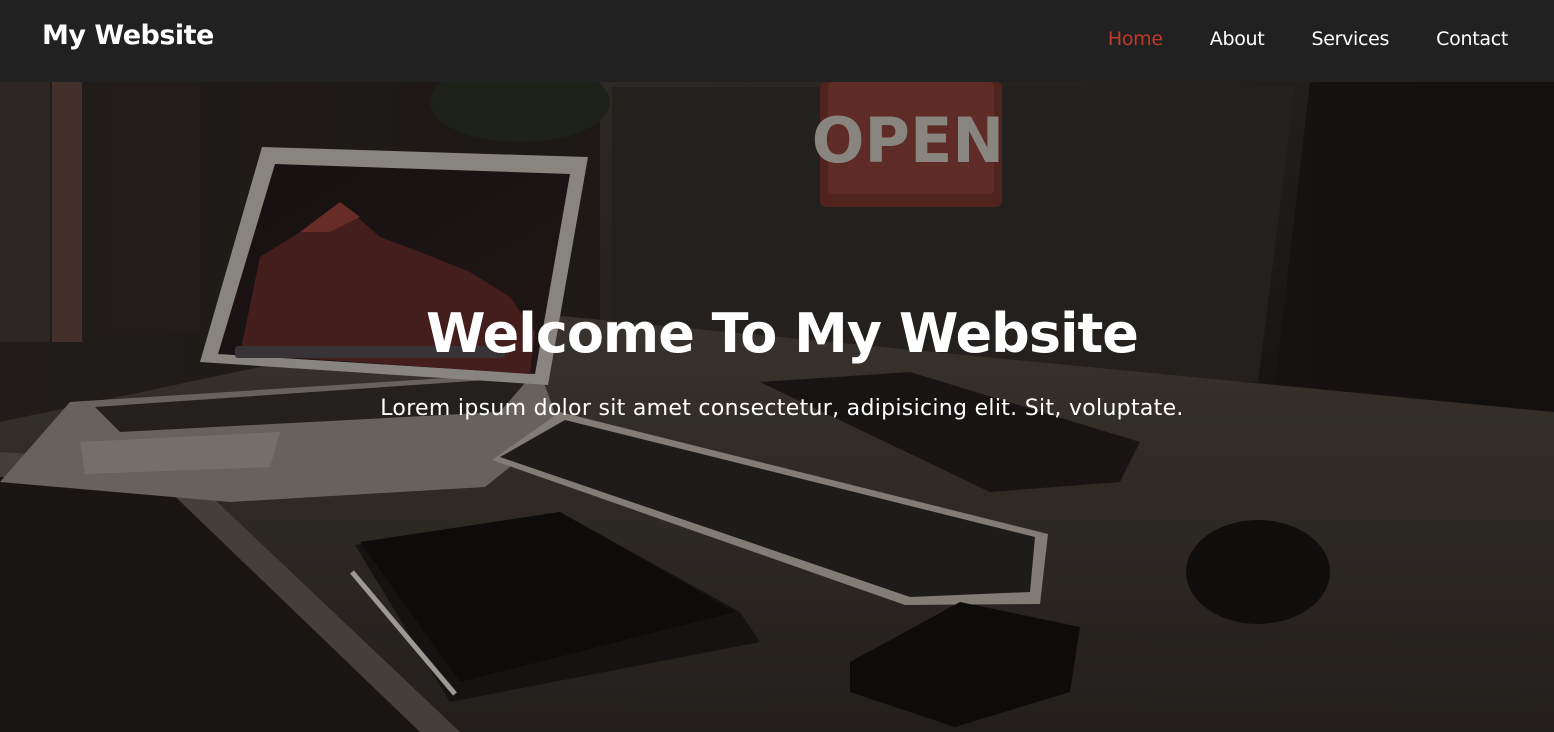 This screenshot has width=1554, height=732. What do you see at coordinates (782, 333) in the screenshot?
I see `hero-title: Welcome To My Website` at bounding box center [782, 333].